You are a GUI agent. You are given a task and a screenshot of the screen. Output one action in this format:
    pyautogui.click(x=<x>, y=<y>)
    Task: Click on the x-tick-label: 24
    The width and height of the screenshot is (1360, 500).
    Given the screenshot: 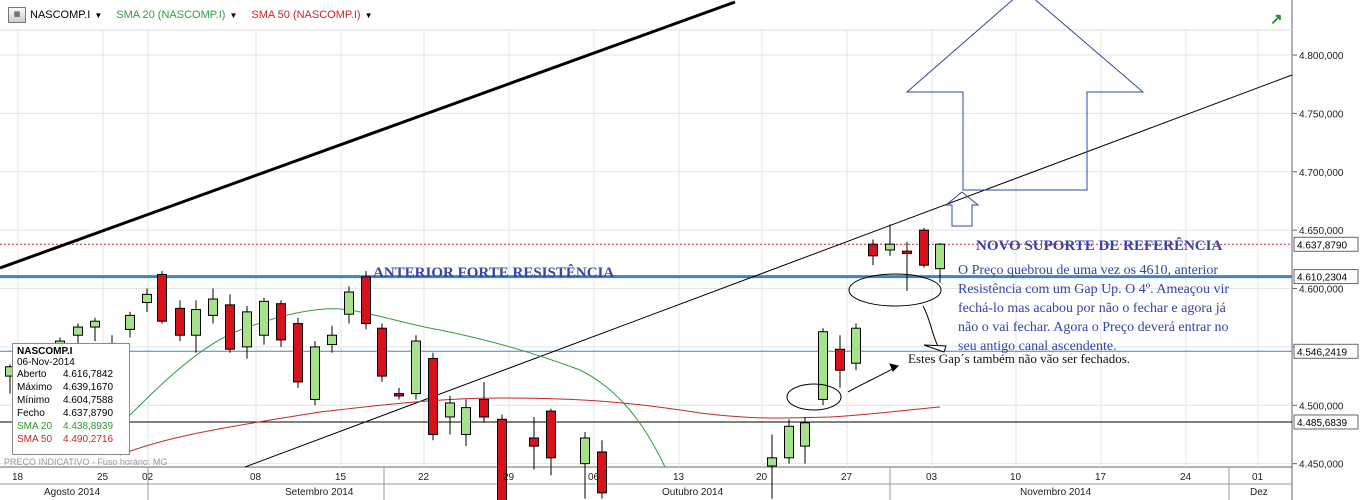 What is the action you would take?
    pyautogui.click(x=1186, y=477)
    